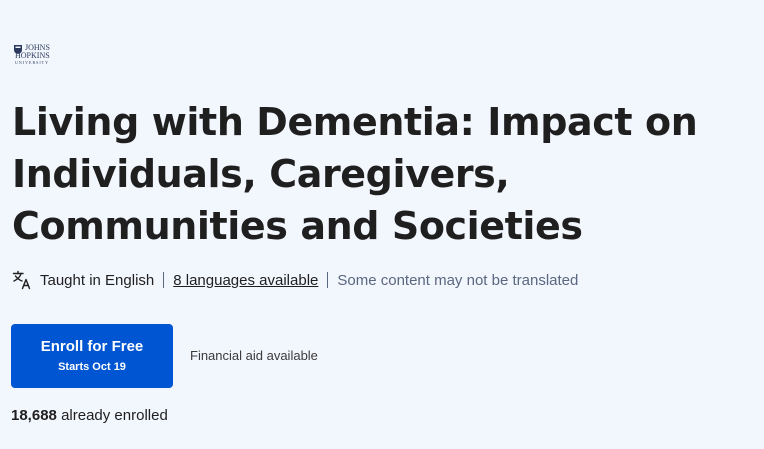  Describe the element at coordinates (92, 367) in the screenshot. I see `start-date-label: Starts Oct 19` at that location.